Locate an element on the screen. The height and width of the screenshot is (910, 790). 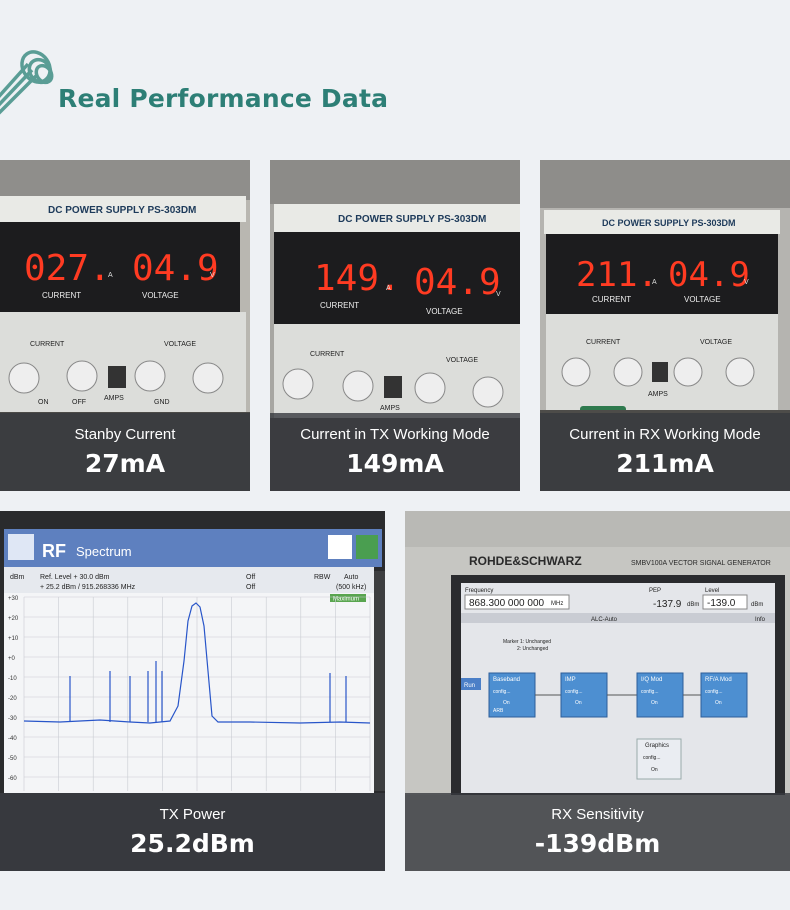
y-tick-label: -60 is located at coordinates (12, 779).